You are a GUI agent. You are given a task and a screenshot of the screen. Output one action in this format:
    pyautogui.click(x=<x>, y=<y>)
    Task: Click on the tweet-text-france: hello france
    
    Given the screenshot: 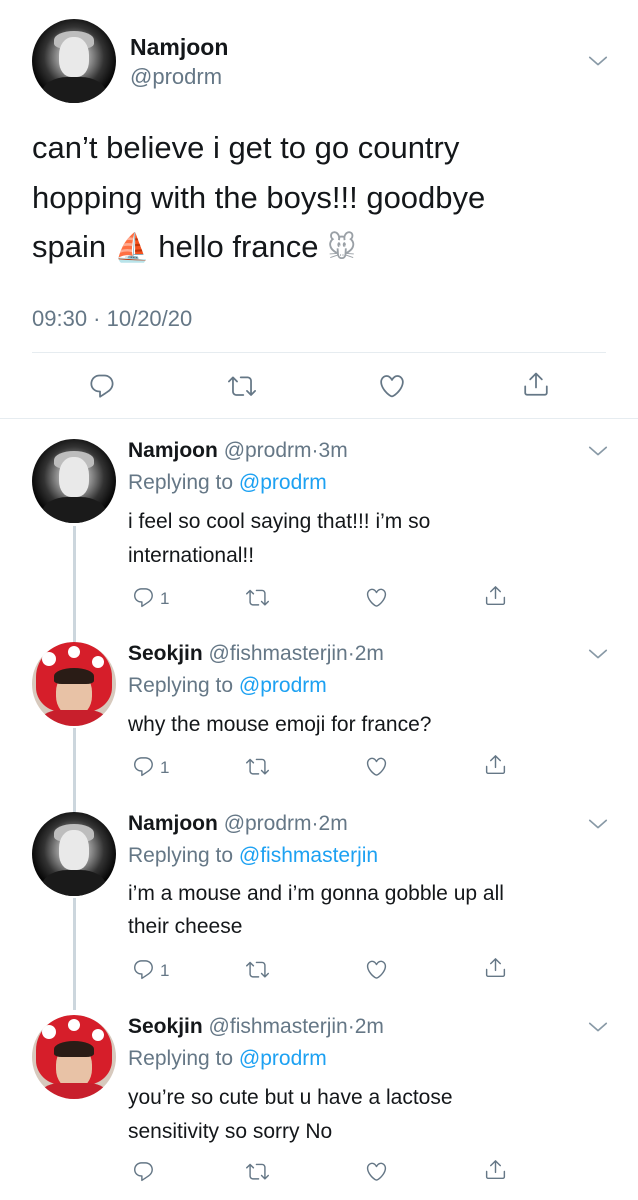 What is the action you would take?
    pyautogui.click(x=238, y=246)
    